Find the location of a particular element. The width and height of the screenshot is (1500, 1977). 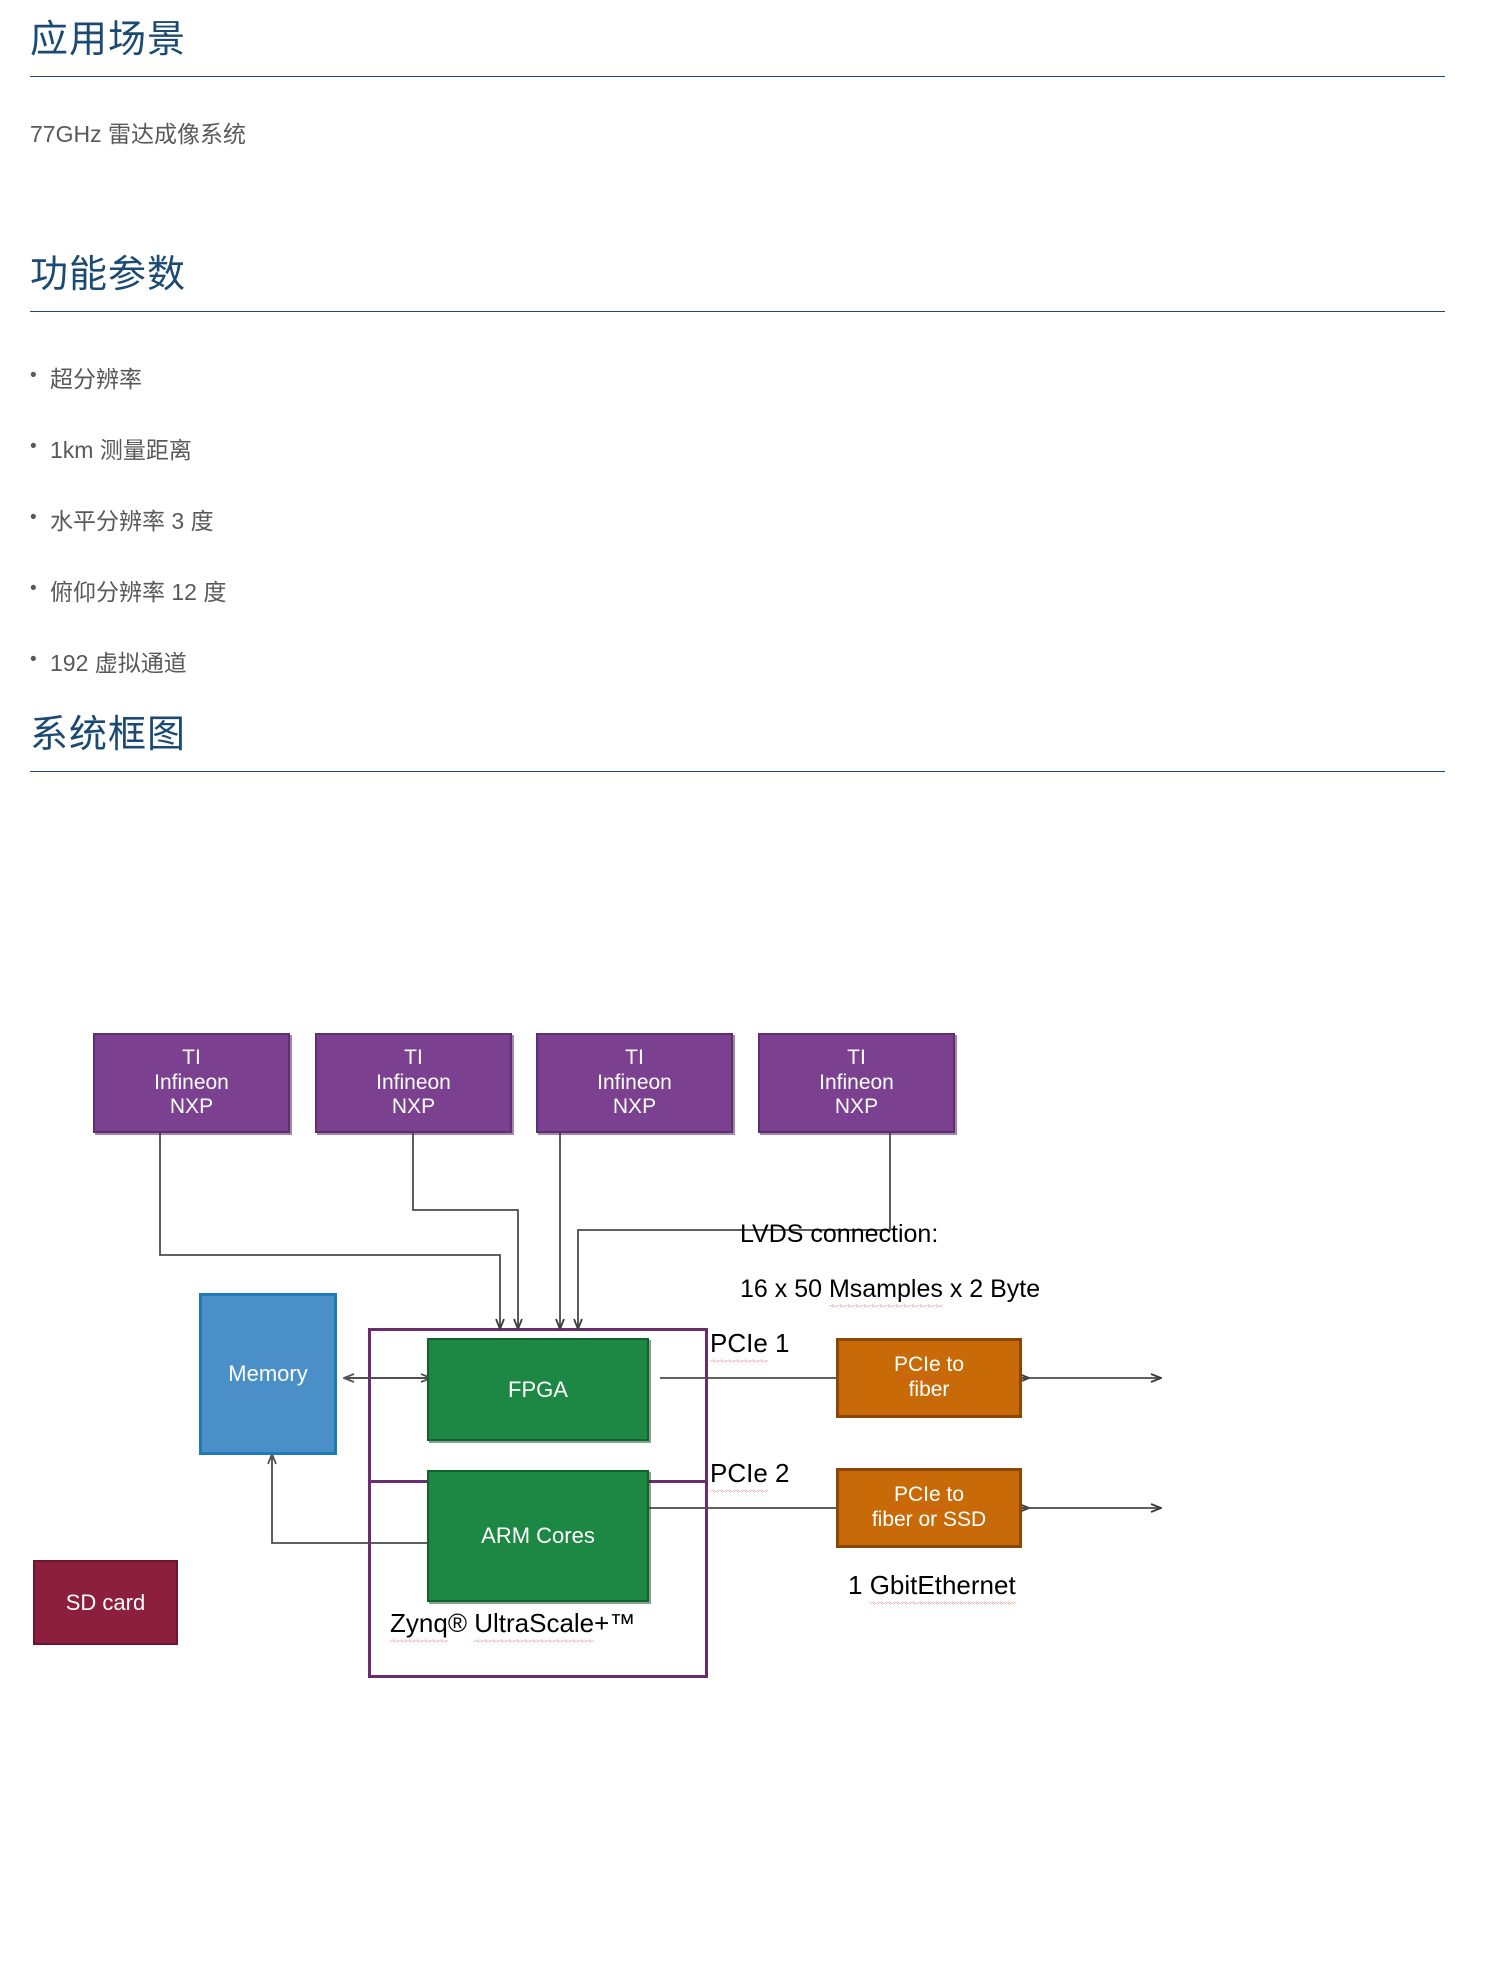

list-item: 水平分辨率 3 度 is located at coordinates (737, 521).